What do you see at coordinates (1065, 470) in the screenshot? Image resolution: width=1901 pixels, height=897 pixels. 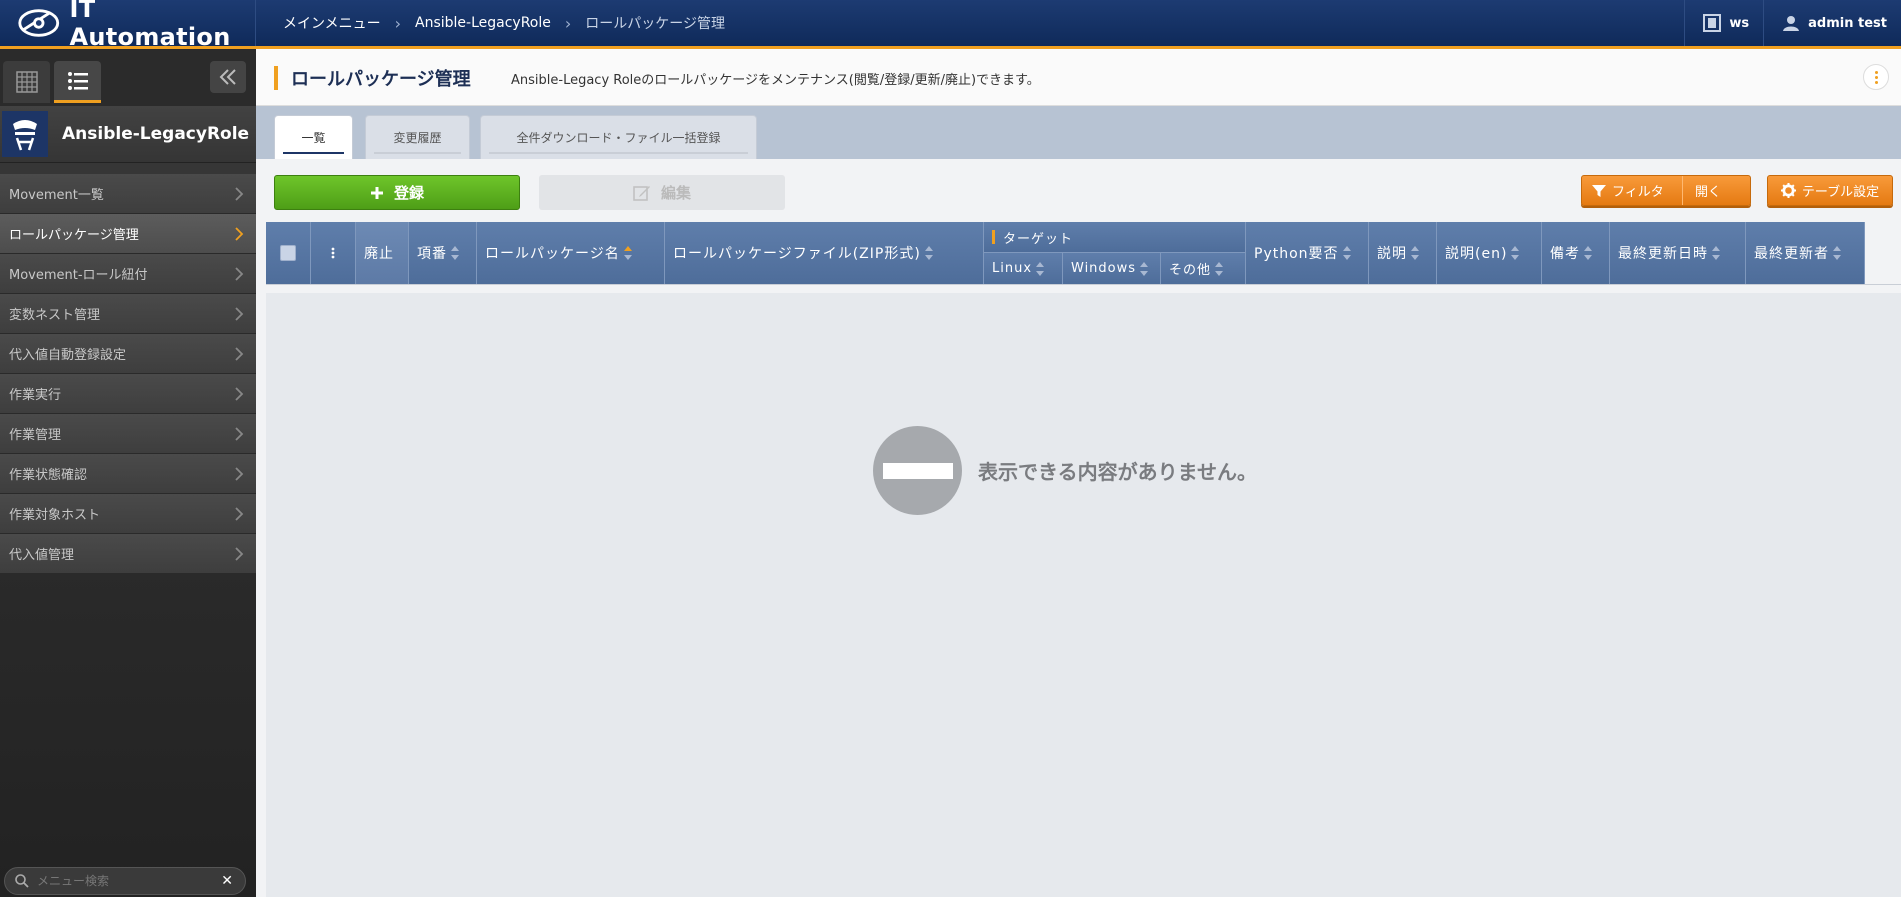 I see `empty-state: 表示できる内容がありません。` at bounding box center [1065, 470].